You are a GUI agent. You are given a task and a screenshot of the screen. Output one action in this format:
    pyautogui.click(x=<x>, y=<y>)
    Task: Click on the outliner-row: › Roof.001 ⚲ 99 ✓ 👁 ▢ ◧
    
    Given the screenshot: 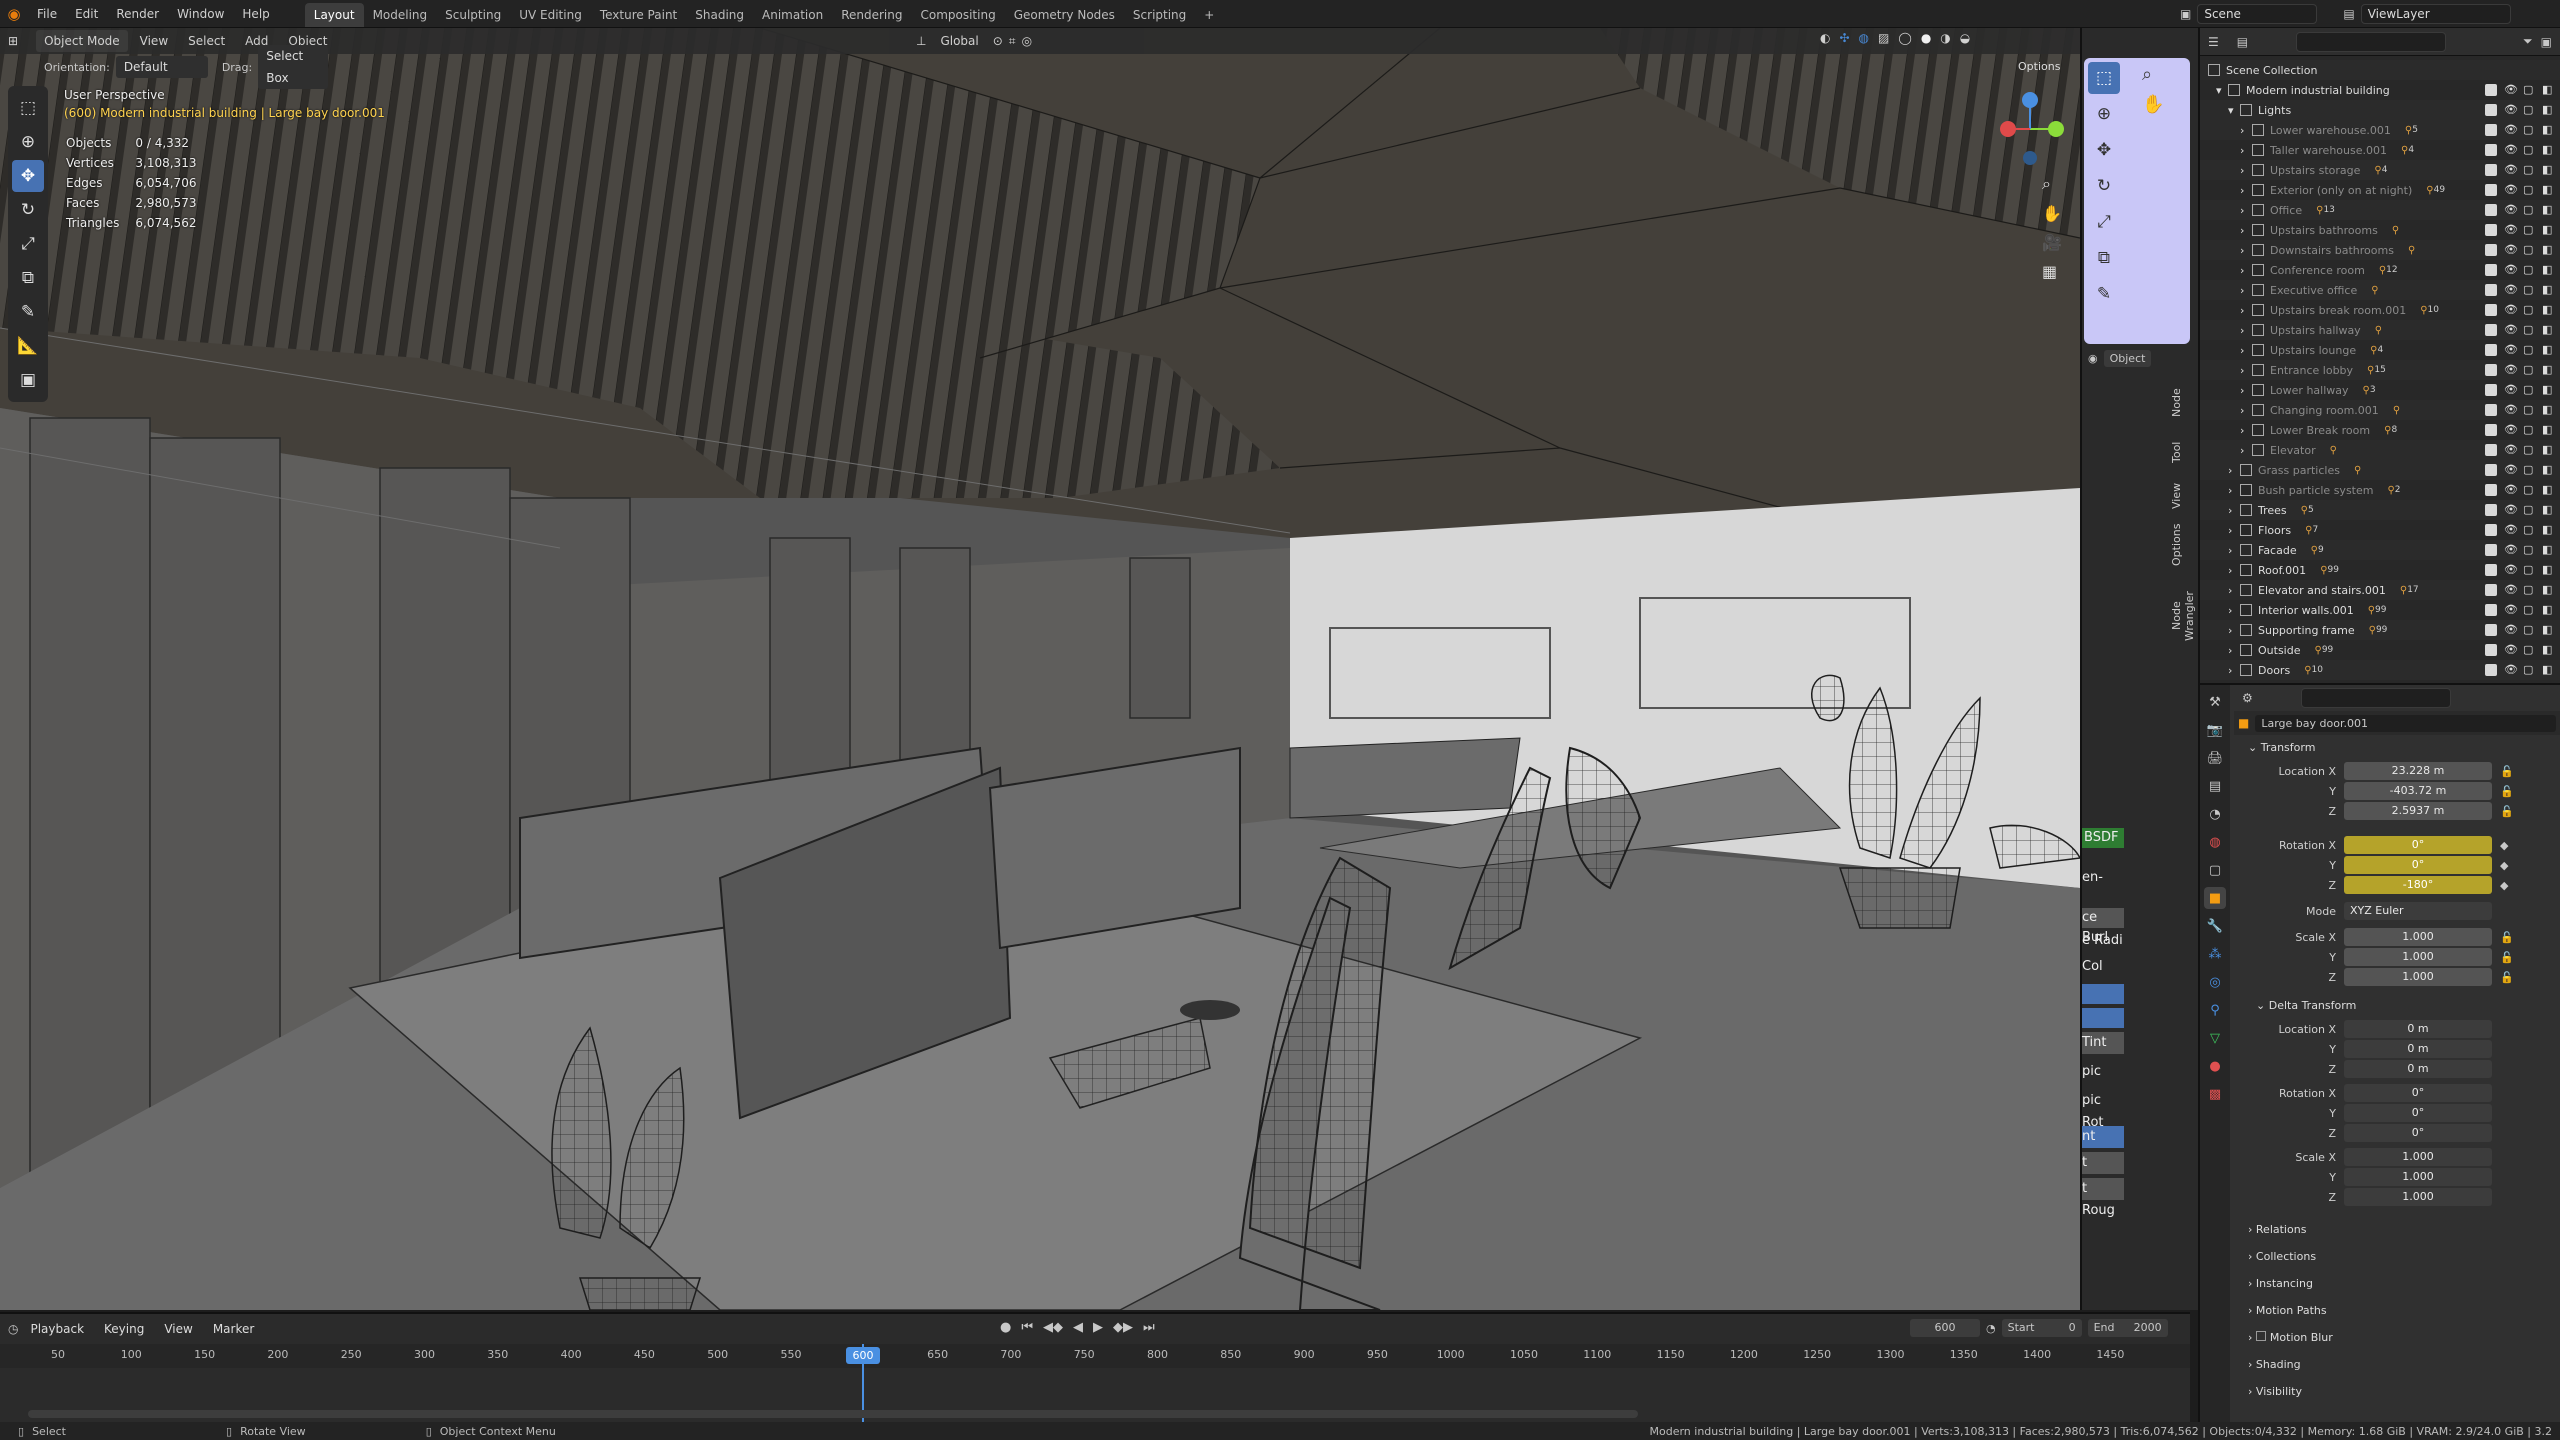 What is the action you would take?
    pyautogui.click(x=2380, y=570)
    